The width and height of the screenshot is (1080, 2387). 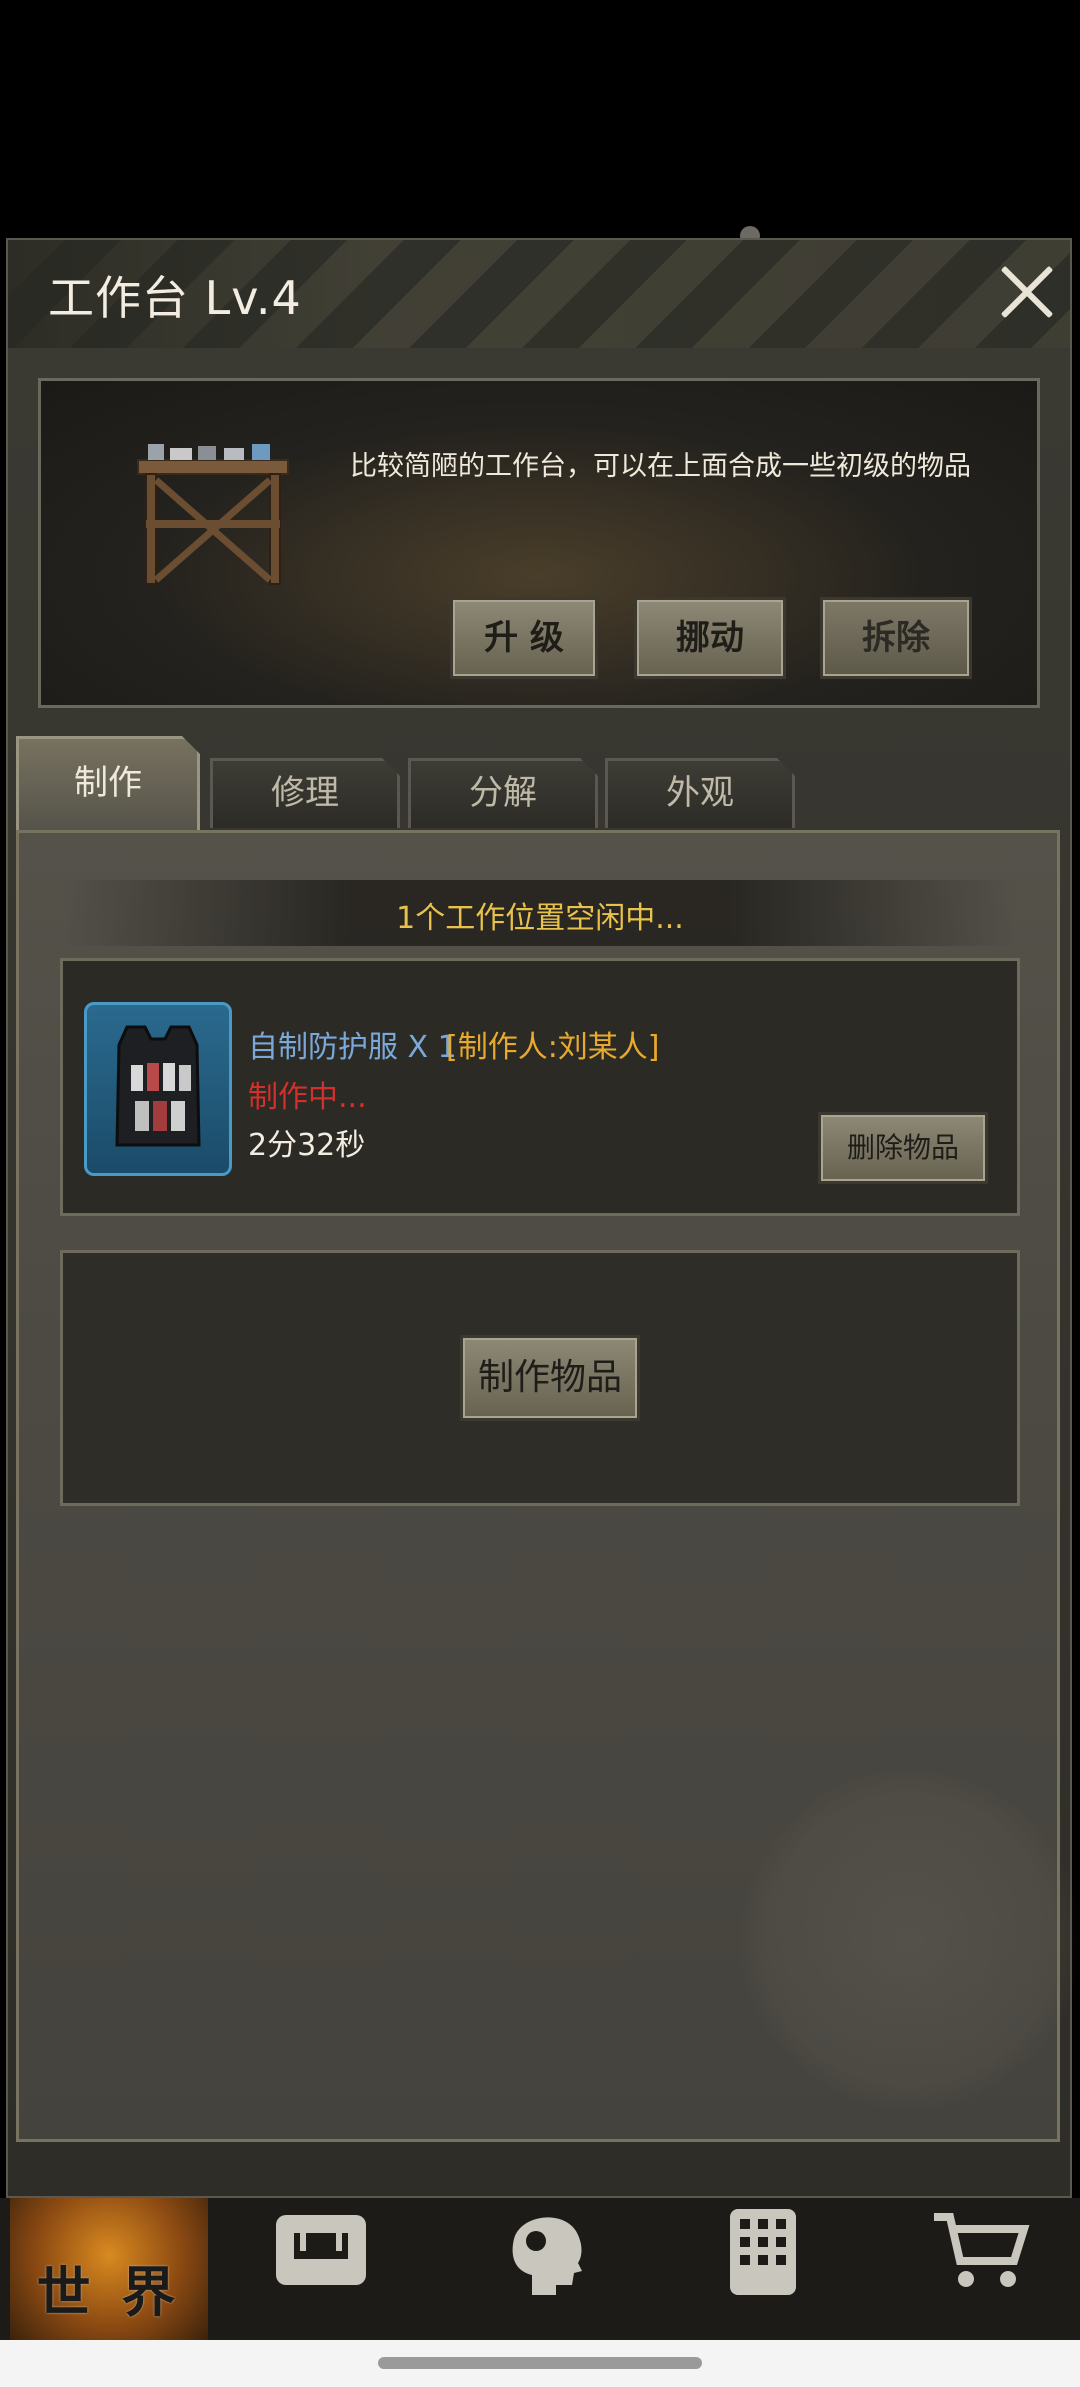 What do you see at coordinates (109, 2292) in the screenshot?
I see `nav-world-label: 世 界` at bounding box center [109, 2292].